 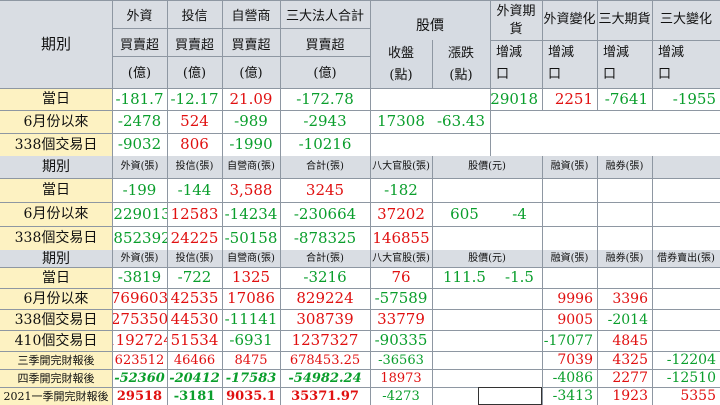 I want to click on table3-value: 42535, so click(x=194, y=298).